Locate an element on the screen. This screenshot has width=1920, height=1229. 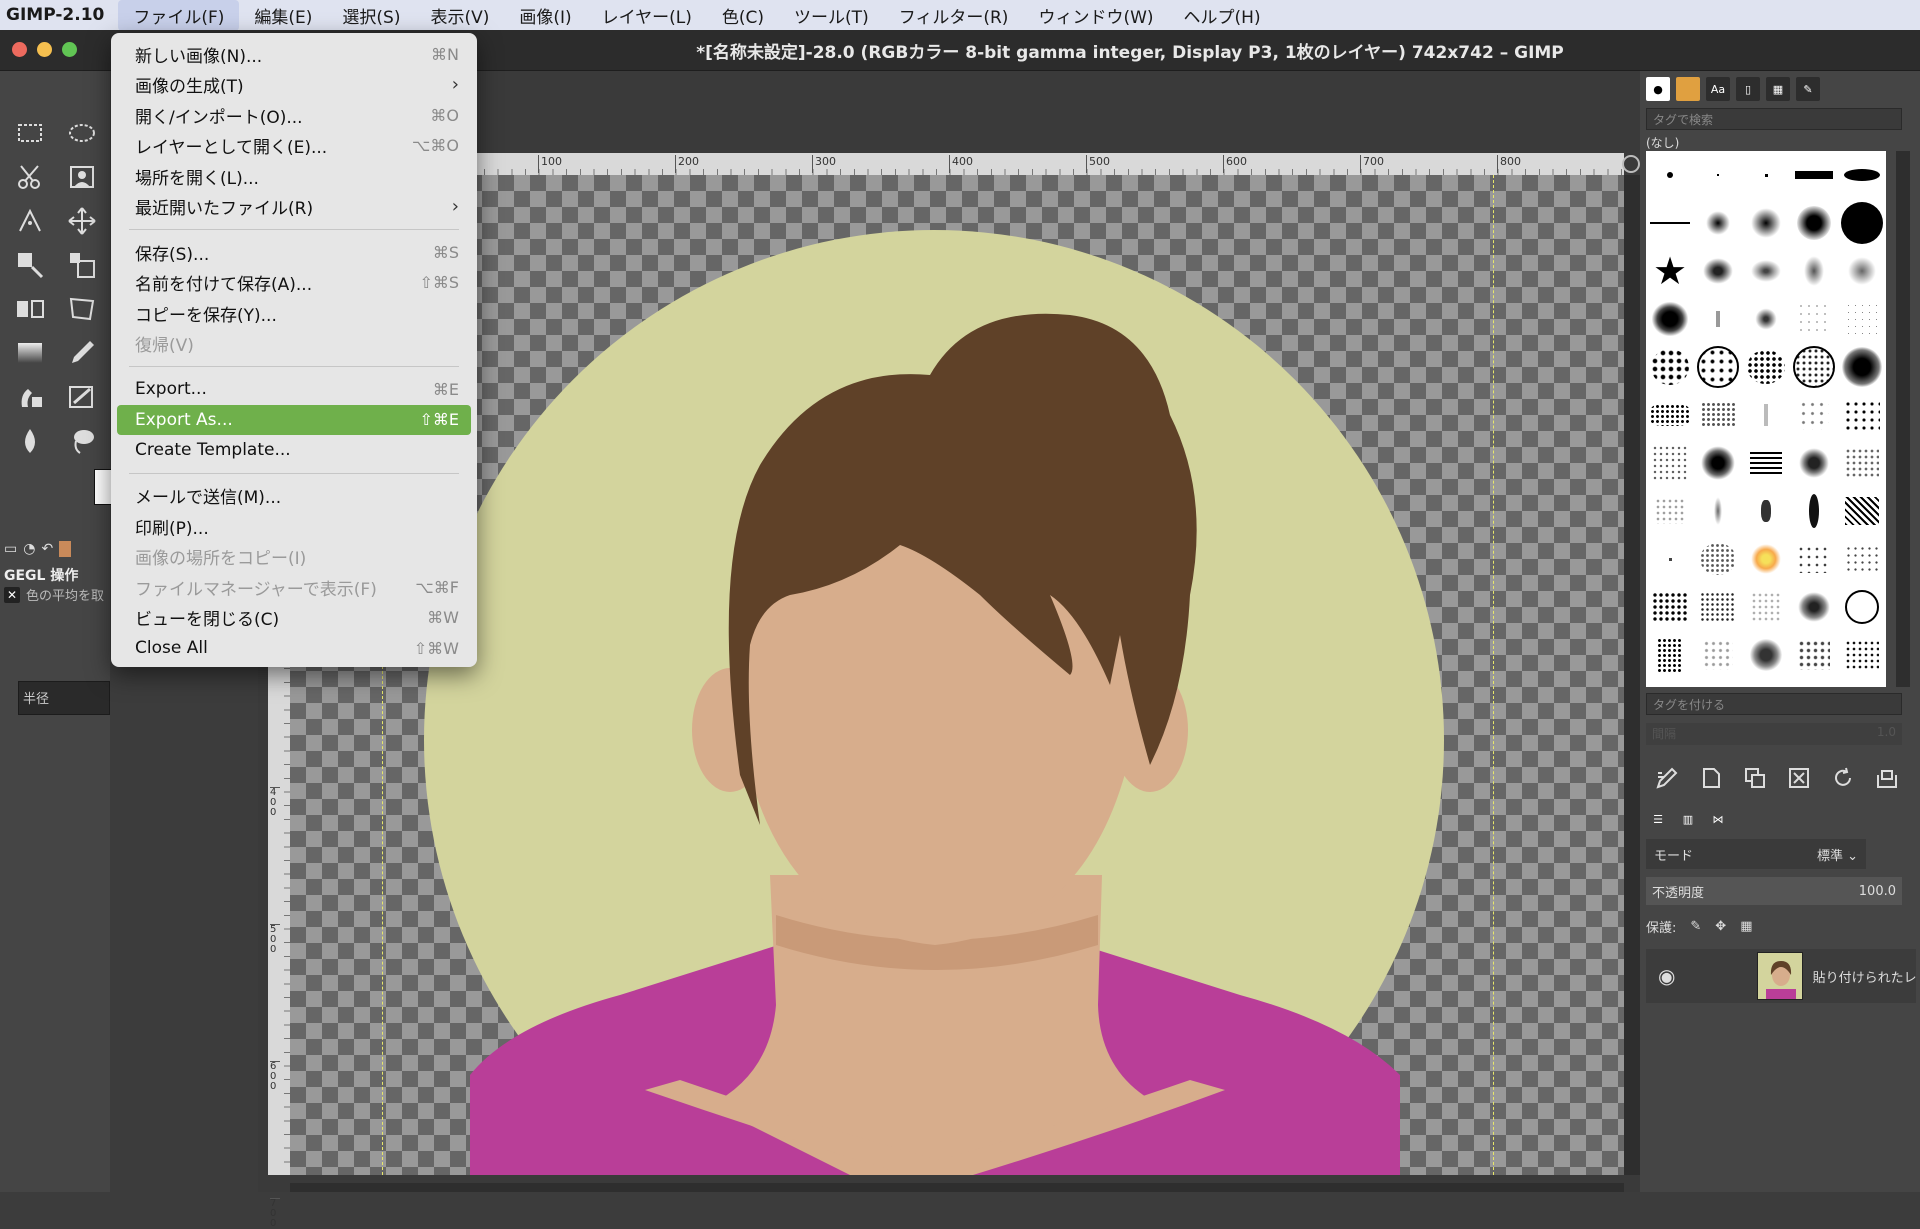
documents-tab-icon: ▯ is located at coordinates (1748, 89).